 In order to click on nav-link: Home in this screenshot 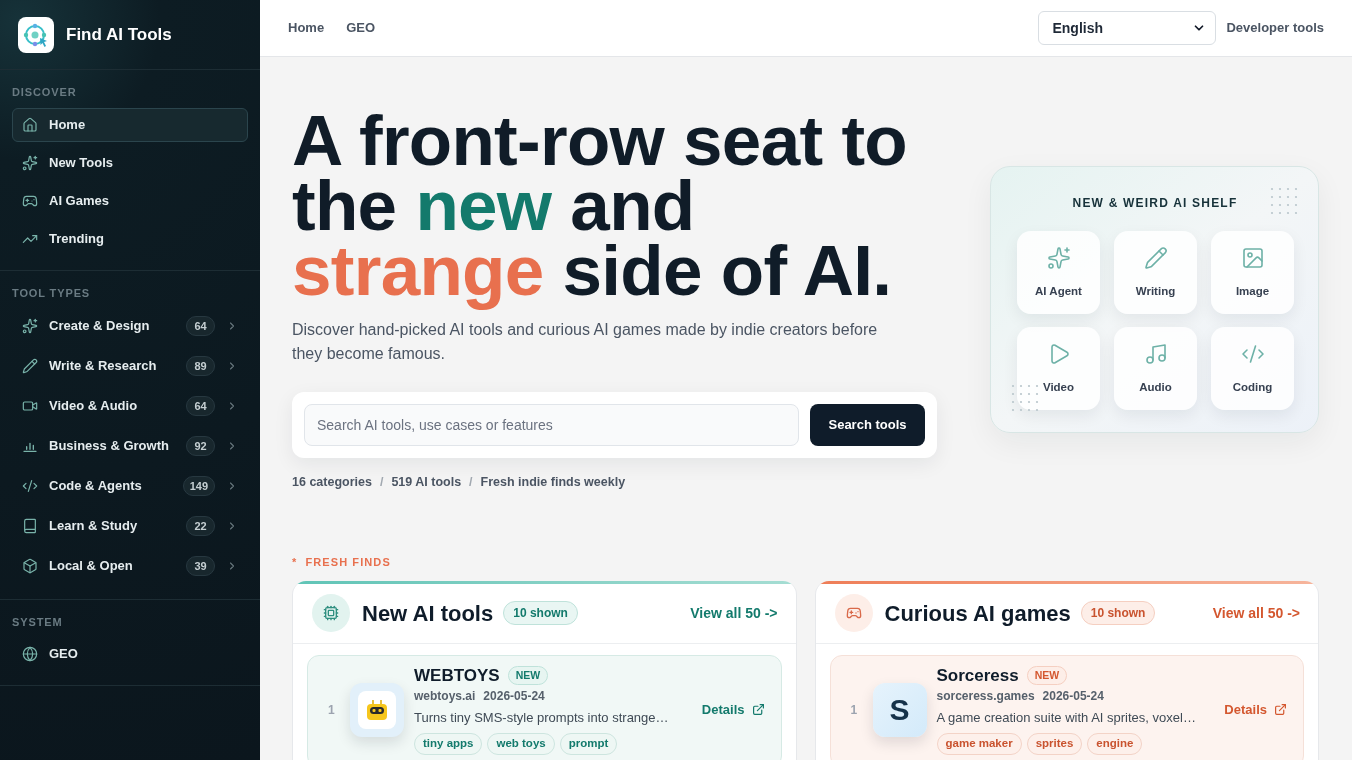, I will do `click(306, 28)`.